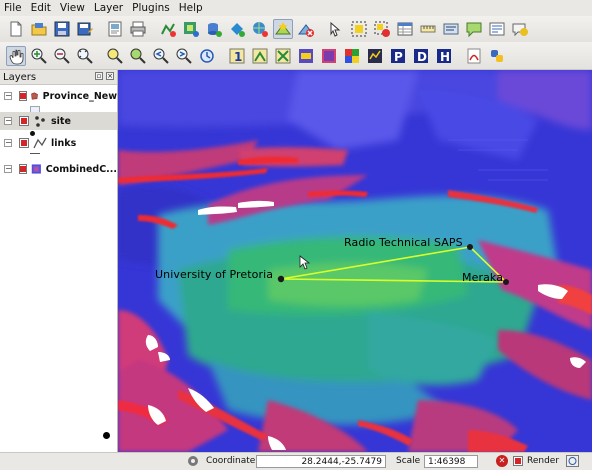 This screenshot has width=592, height=470. Describe the element at coordinates (408, 461) in the screenshot. I see `scale-label: Scale` at that location.